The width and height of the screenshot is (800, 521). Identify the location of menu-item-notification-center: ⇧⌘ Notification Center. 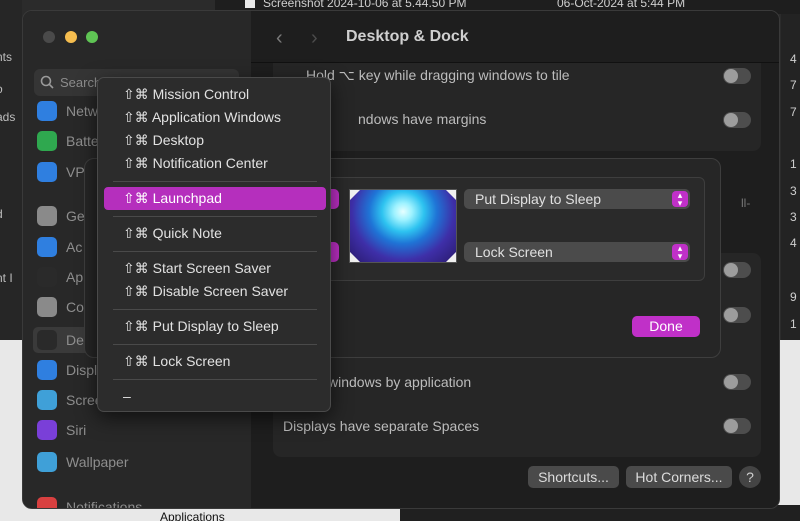
(215, 163).